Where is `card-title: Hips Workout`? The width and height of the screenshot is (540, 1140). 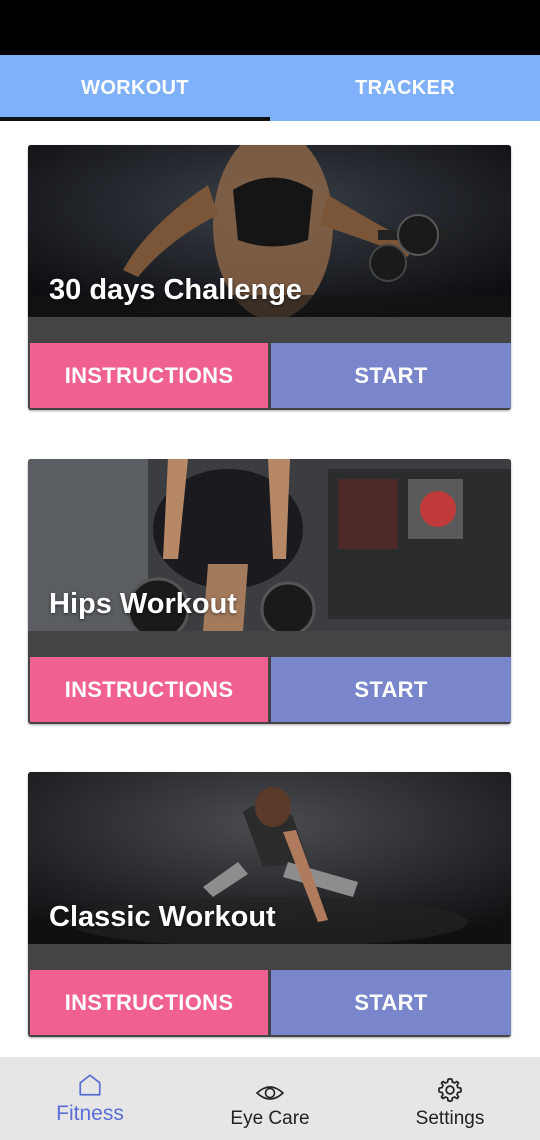
card-title: Hips Workout is located at coordinates (143, 604).